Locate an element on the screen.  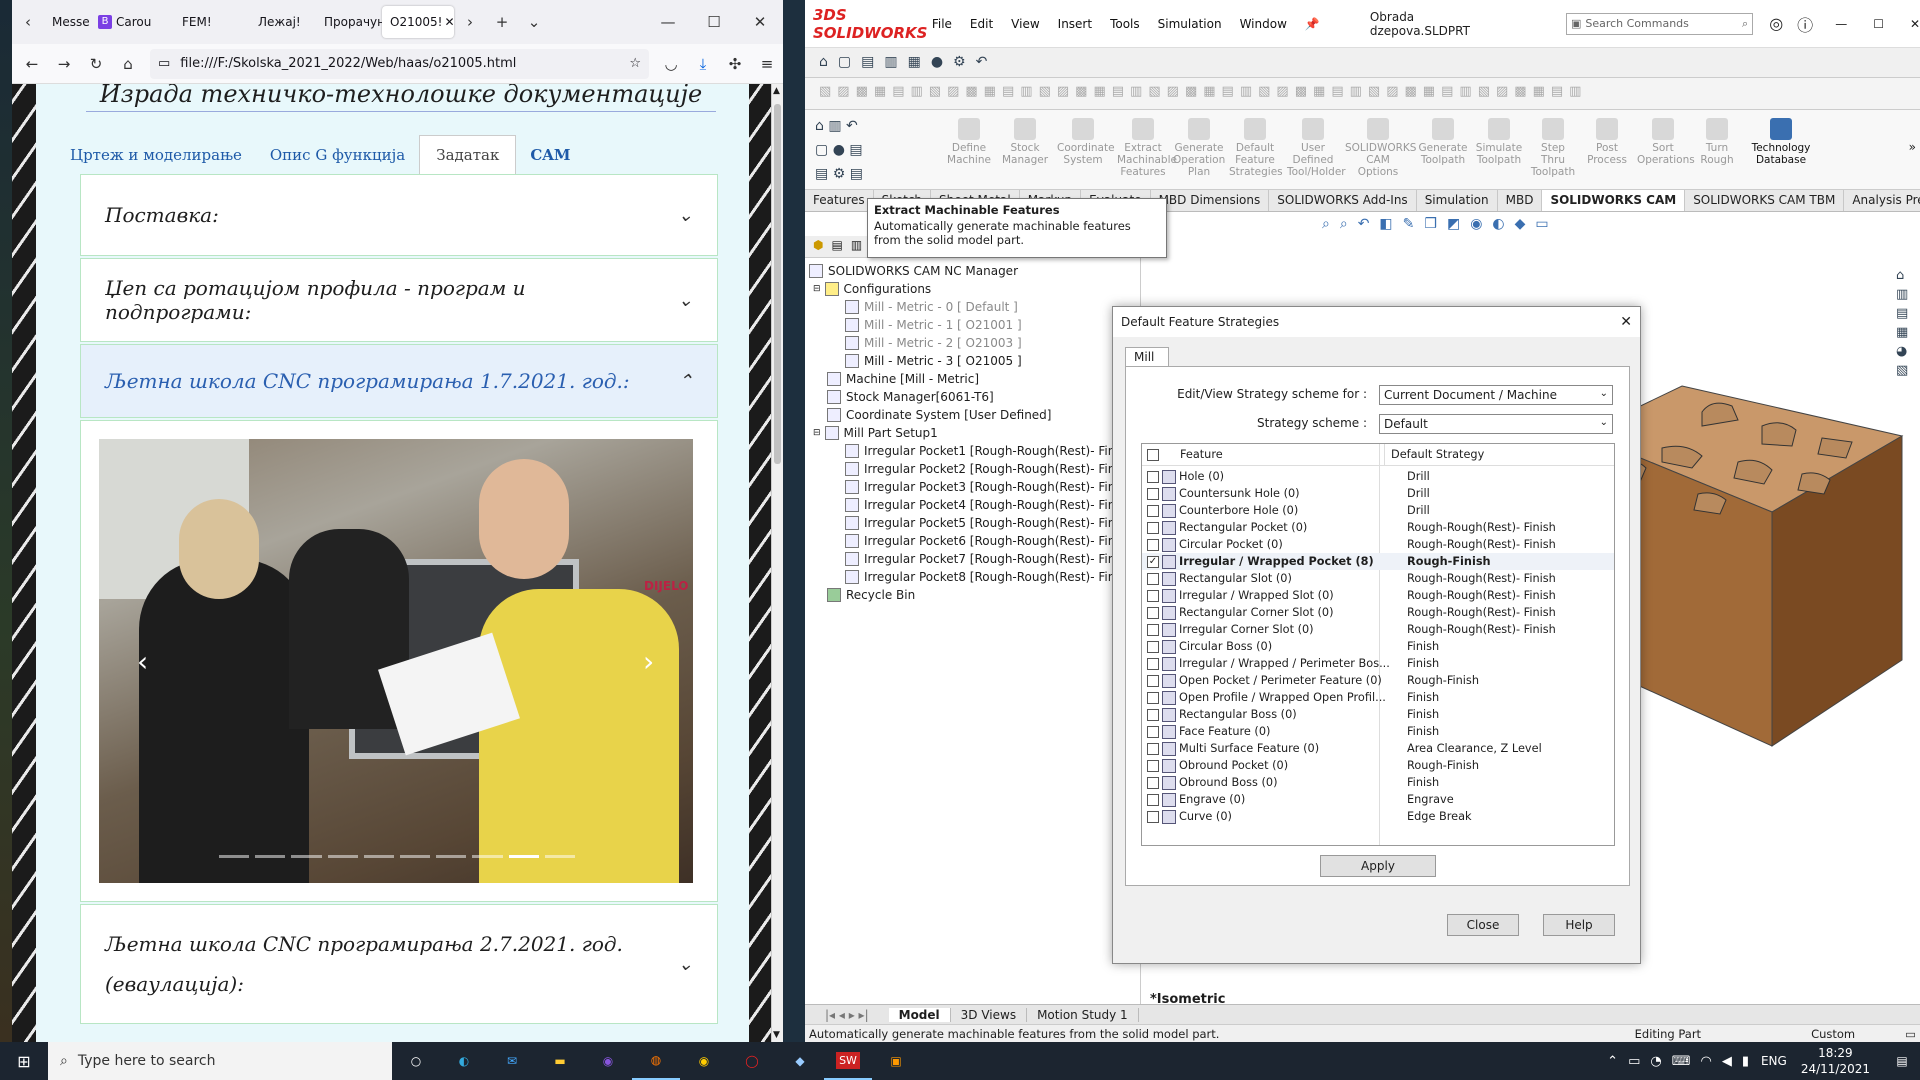
account-icon: ◎ is located at coordinates (1776, 23).